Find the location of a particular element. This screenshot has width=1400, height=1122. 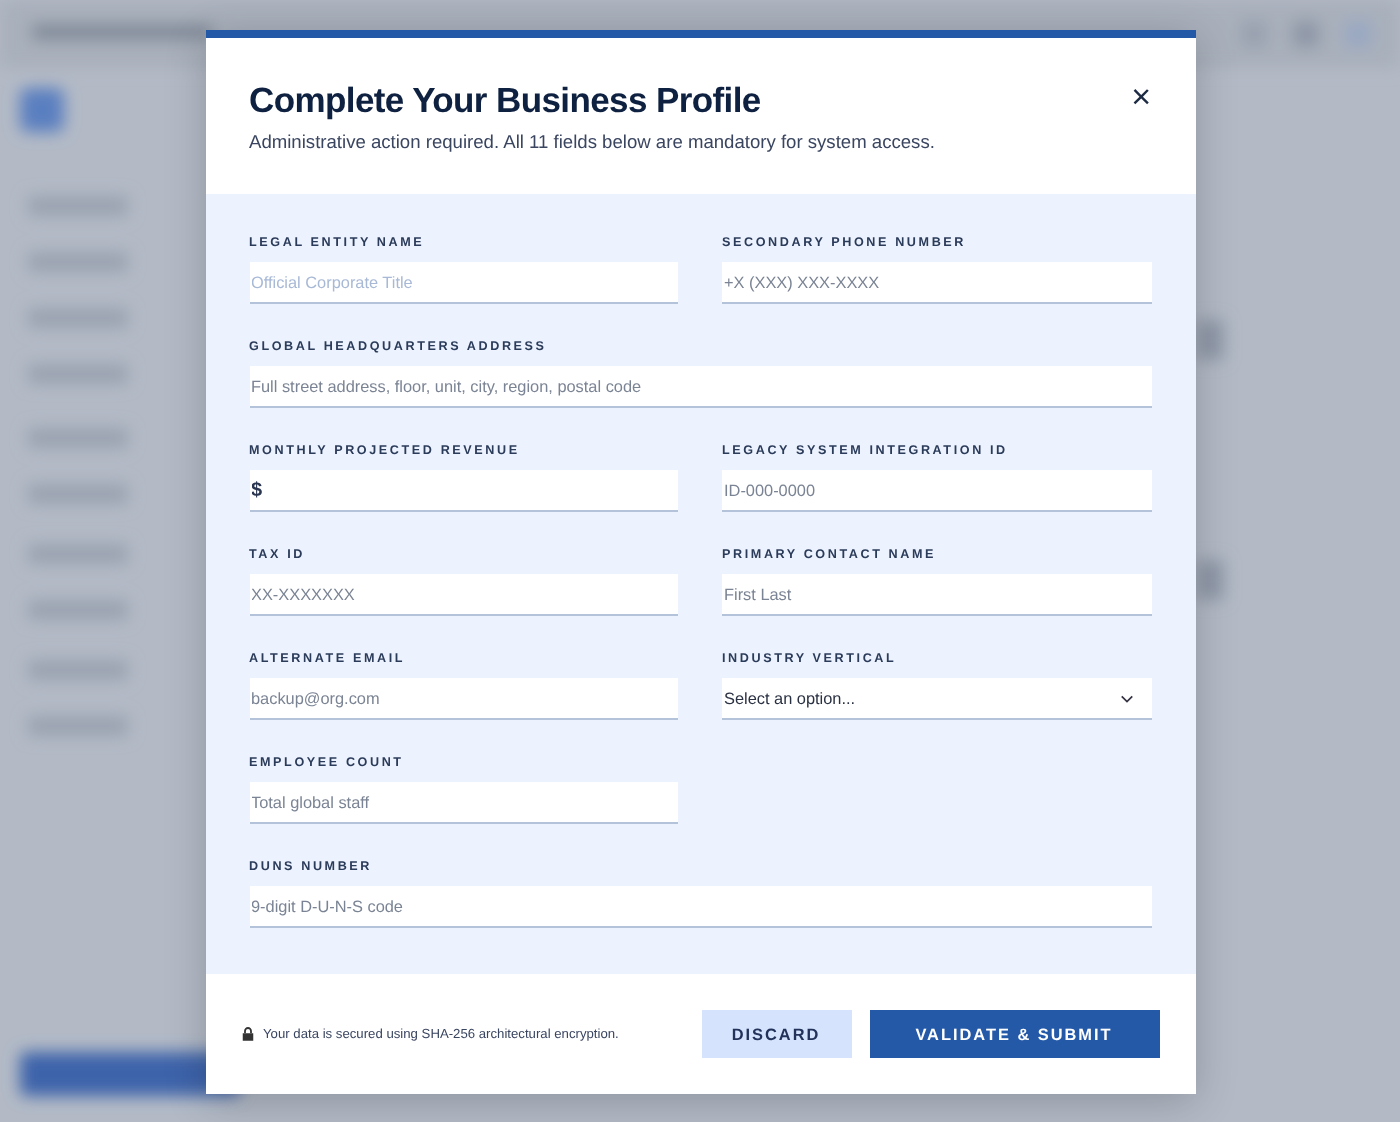

input-field: +X (XXX) XXX-XXXX is located at coordinates (936, 283).